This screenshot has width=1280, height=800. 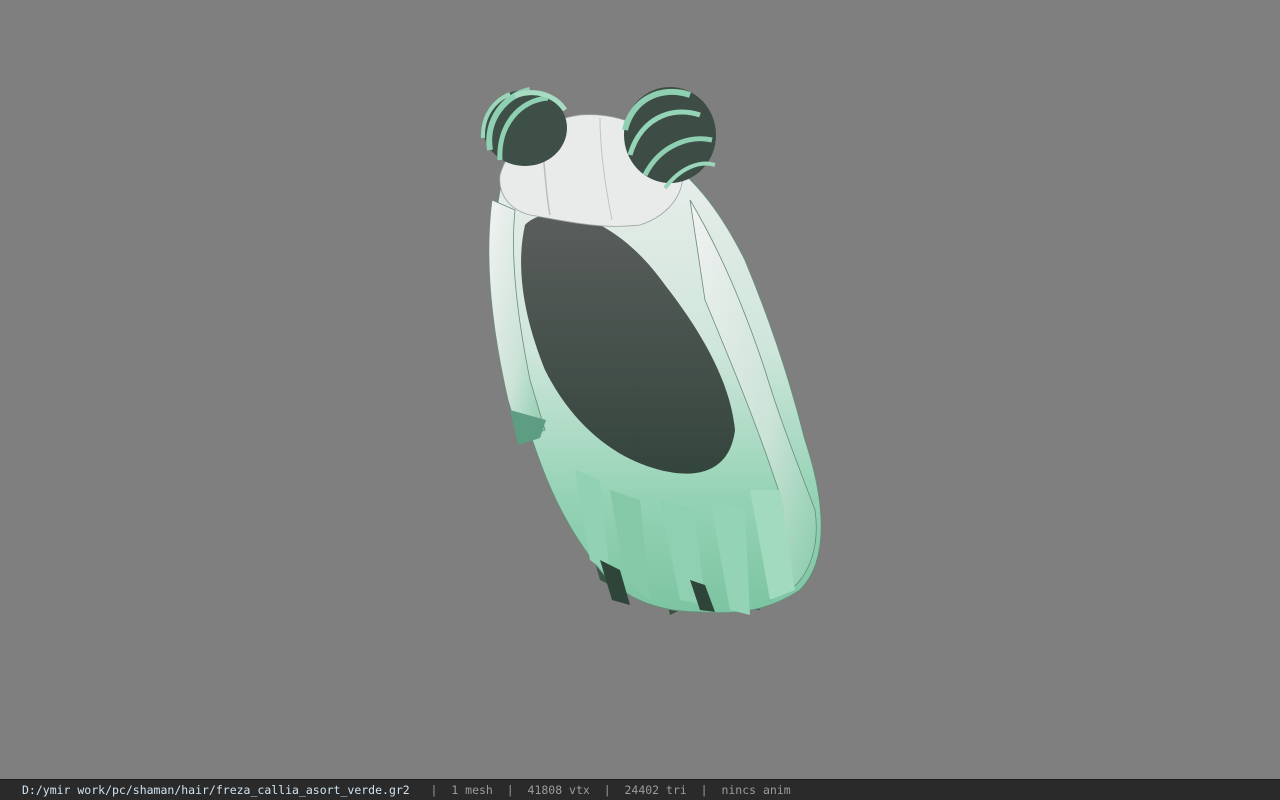 What do you see at coordinates (524, 126) in the screenshot?
I see `left-bun` at bounding box center [524, 126].